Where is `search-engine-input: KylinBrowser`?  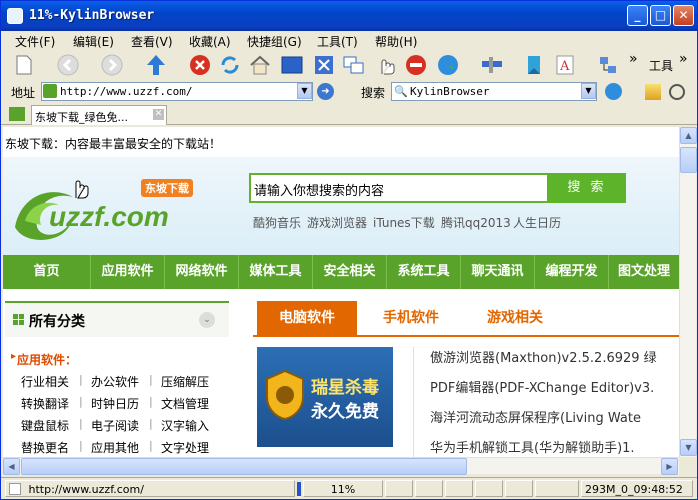 search-engine-input: KylinBrowser is located at coordinates (494, 91).